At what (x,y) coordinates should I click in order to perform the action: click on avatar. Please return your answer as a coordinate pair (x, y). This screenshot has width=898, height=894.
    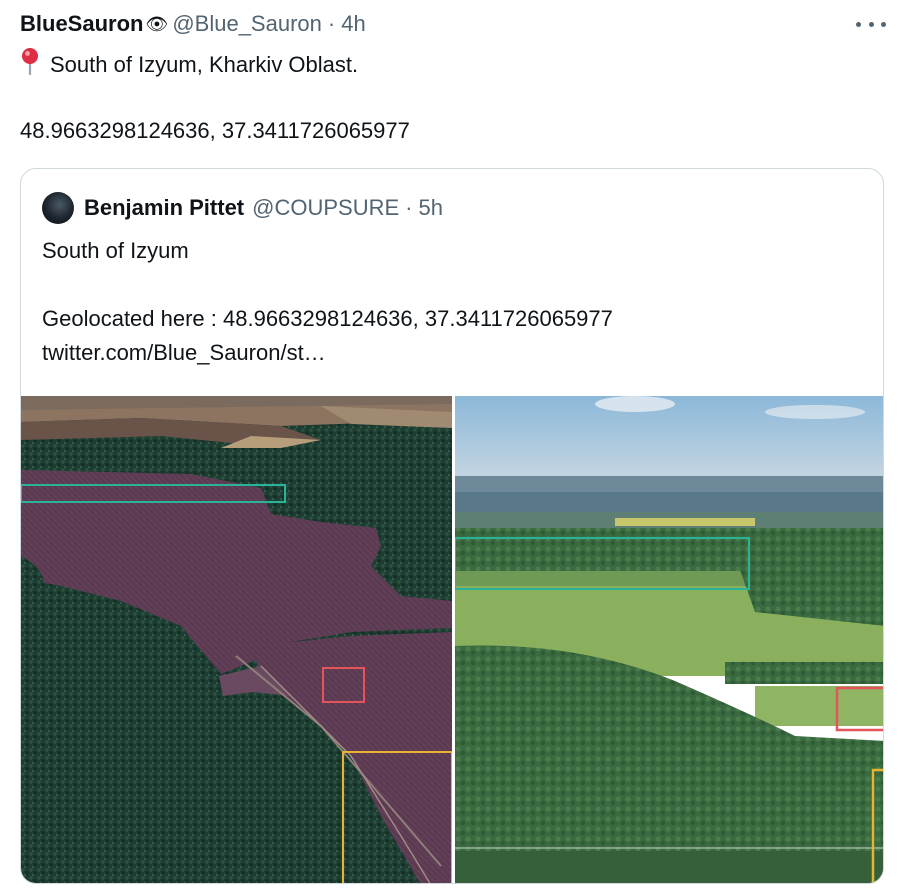
    Looking at the image, I should click on (58, 208).